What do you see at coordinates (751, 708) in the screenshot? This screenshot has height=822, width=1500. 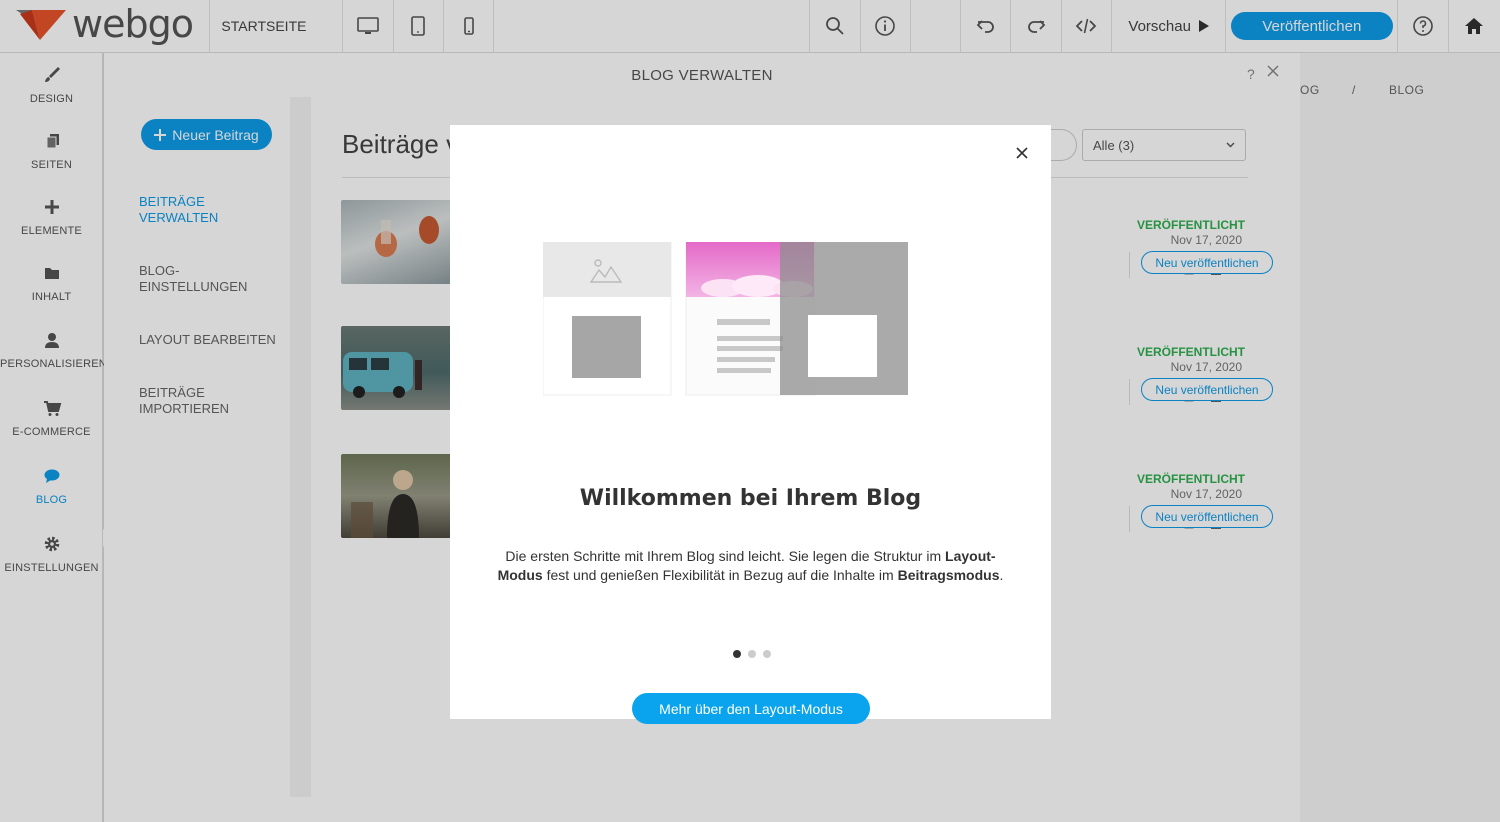 I see `learn-layout-mode-button: Mehr über den Layout-Modus` at bounding box center [751, 708].